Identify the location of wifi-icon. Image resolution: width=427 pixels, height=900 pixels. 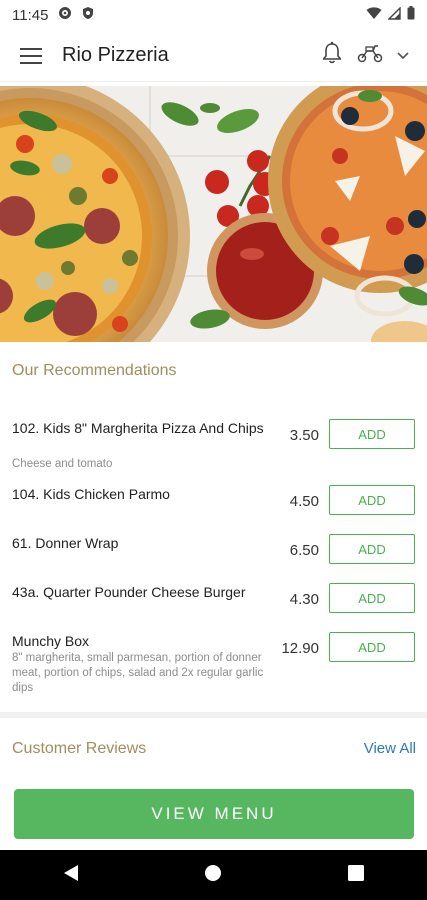
(374, 15).